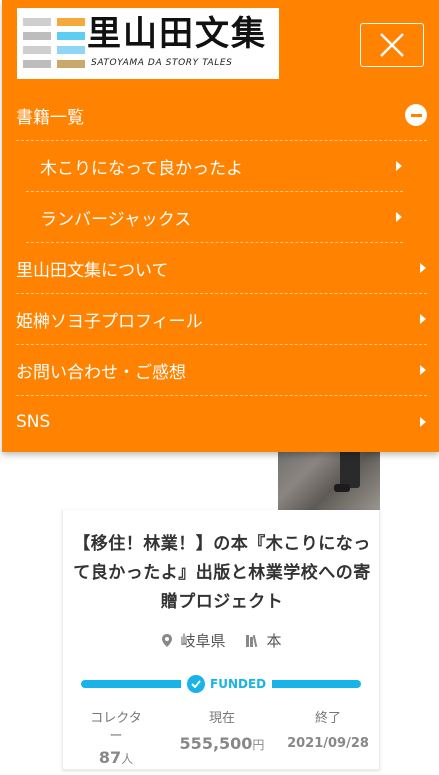  I want to click on check-circle-icon, so click(196, 684).